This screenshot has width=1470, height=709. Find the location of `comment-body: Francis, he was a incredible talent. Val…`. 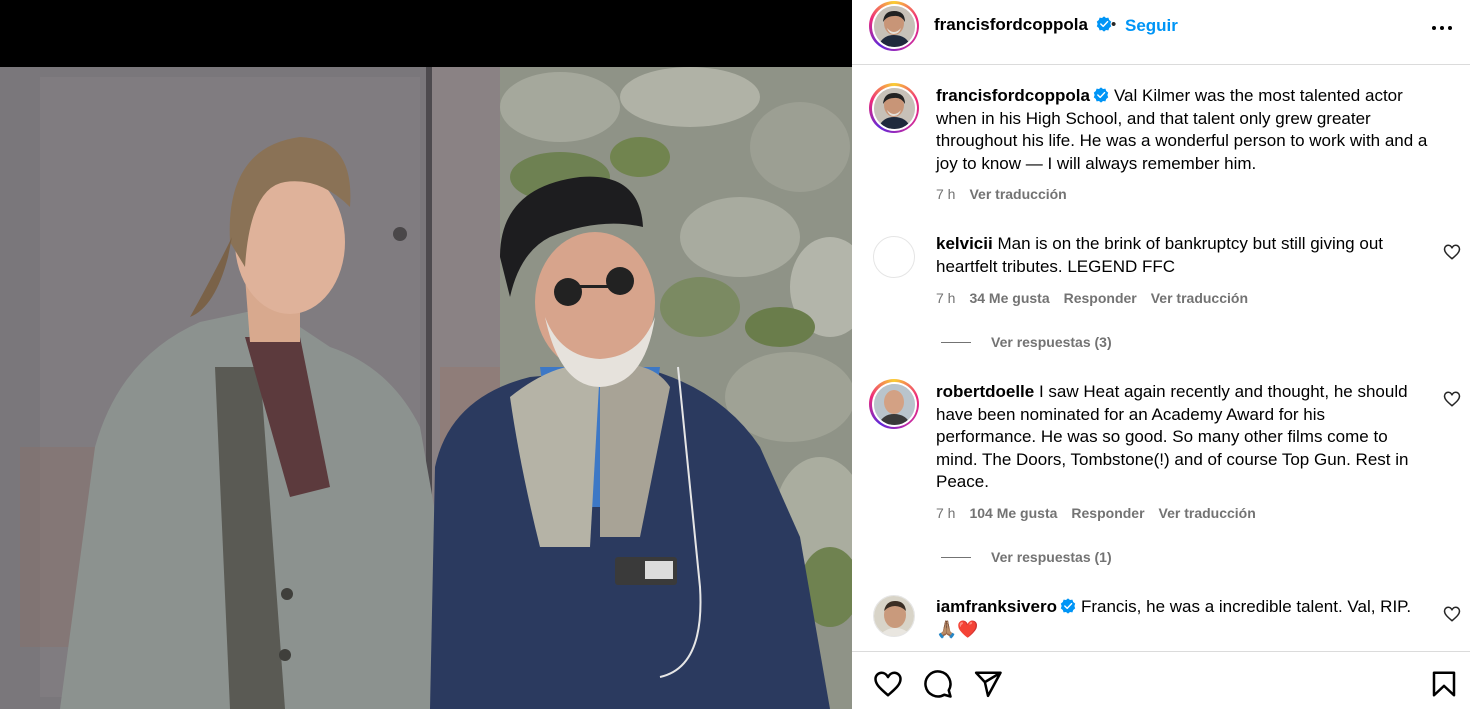

comment-body: Francis, he was a incredible talent. Val… is located at coordinates (1246, 606).